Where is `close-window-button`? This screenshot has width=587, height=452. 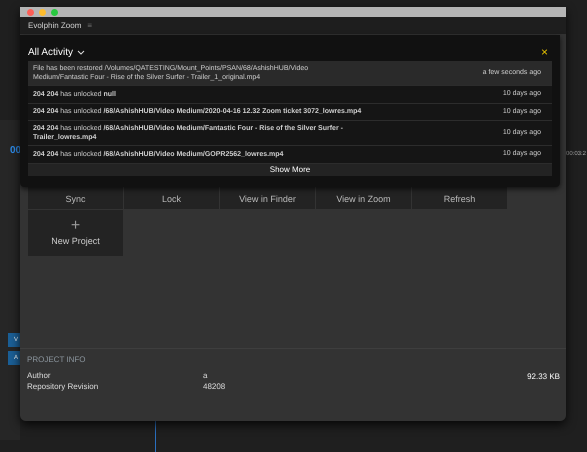
close-window-button is located at coordinates (30, 12).